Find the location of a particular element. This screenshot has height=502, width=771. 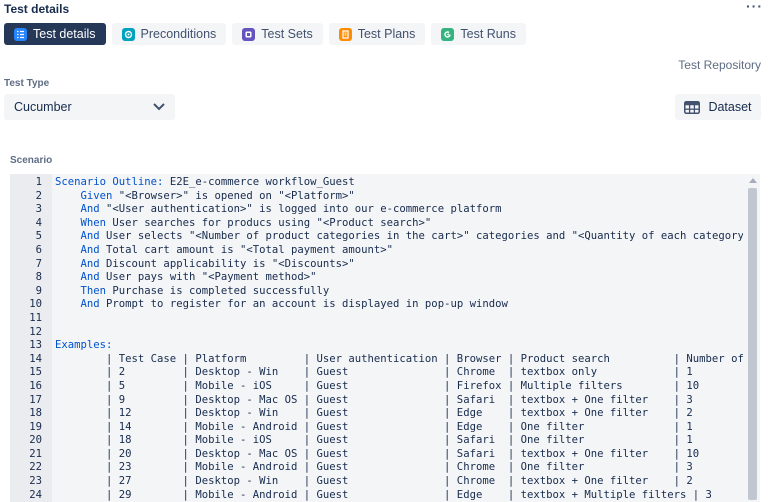

line-number: 11 is located at coordinates (35, 317).